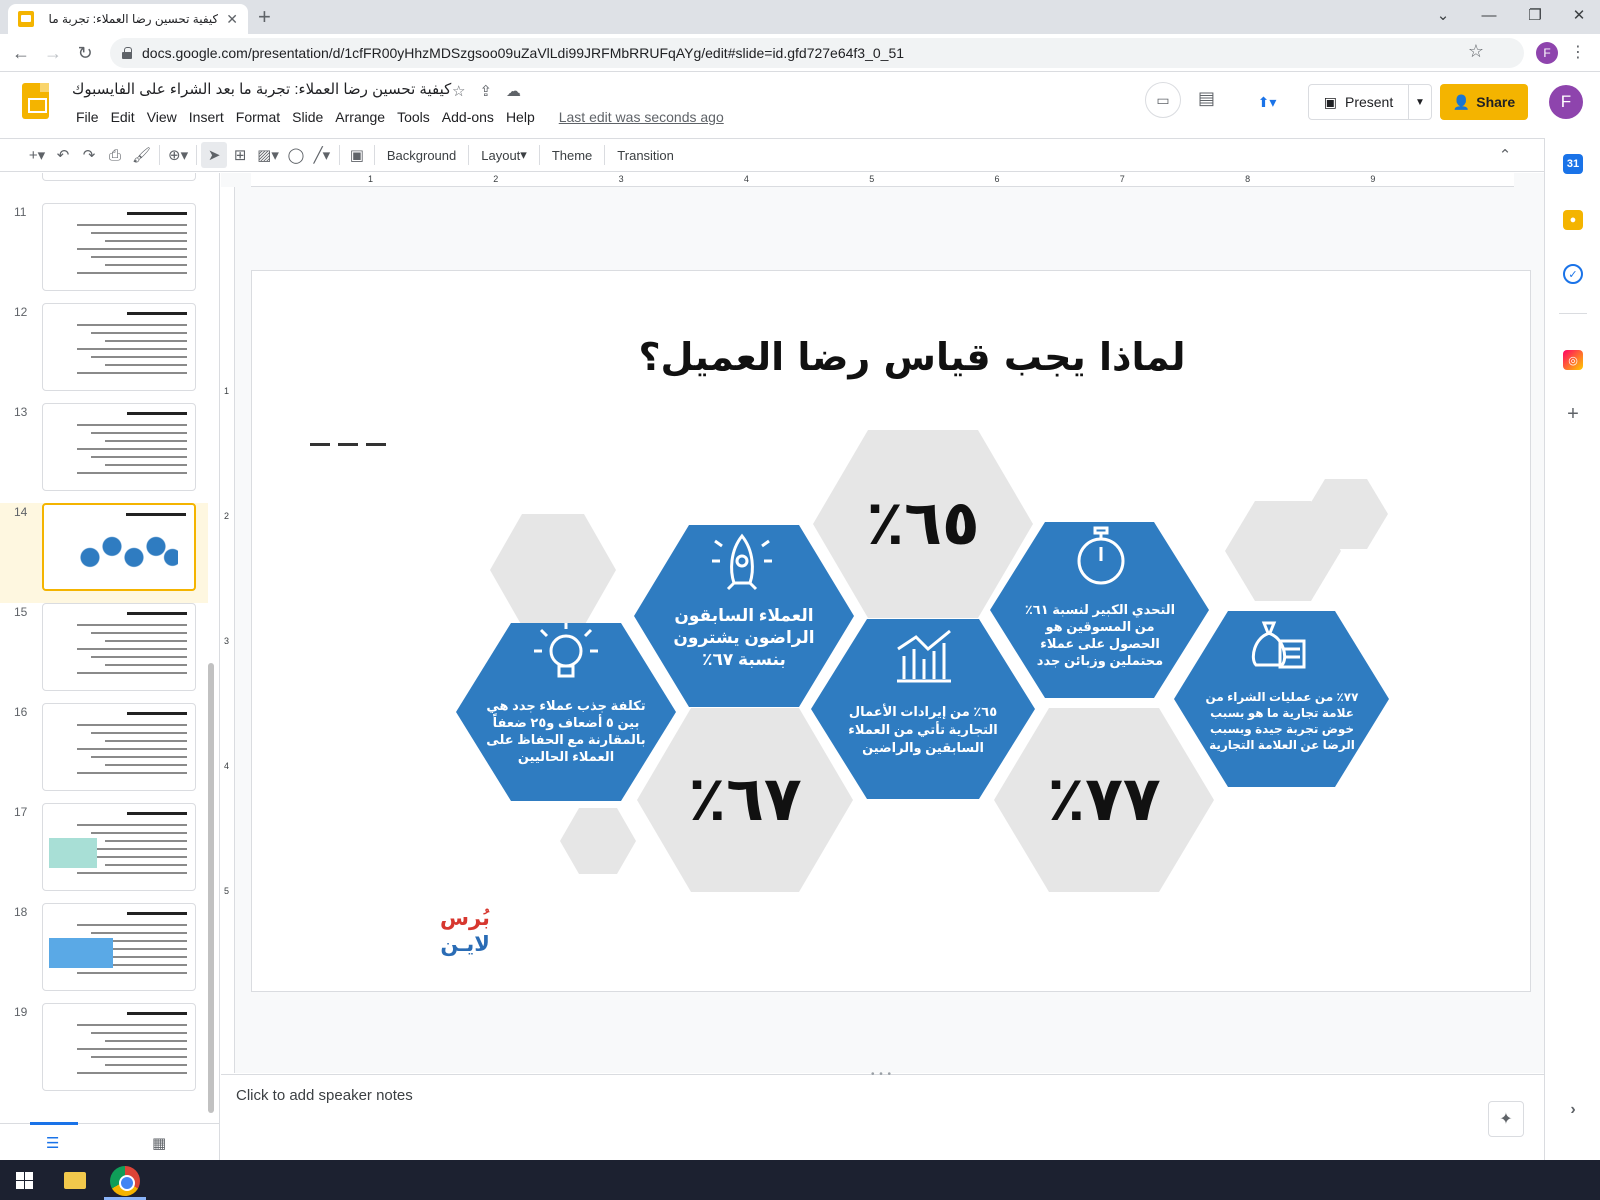 The image size is (1600, 1200). Describe the element at coordinates (35, 101) in the screenshot. I see `google-slides-logo-icon` at that location.